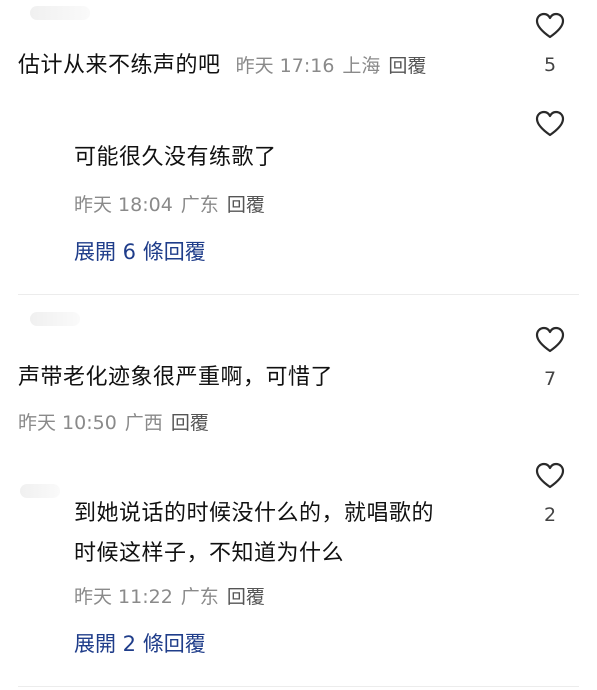 This screenshot has height=690, width=597. Describe the element at coordinates (173, 203) in the screenshot. I see `comment-meta: 昨天 18:04 广东 回覆` at that location.